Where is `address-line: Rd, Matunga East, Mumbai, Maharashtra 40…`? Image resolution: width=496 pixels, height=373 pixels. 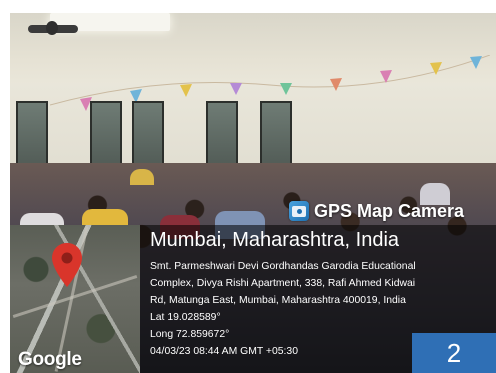 address-line: Rd, Matunga East, Mumbai, Maharashtra 40… is located at coordinates (278, 300).